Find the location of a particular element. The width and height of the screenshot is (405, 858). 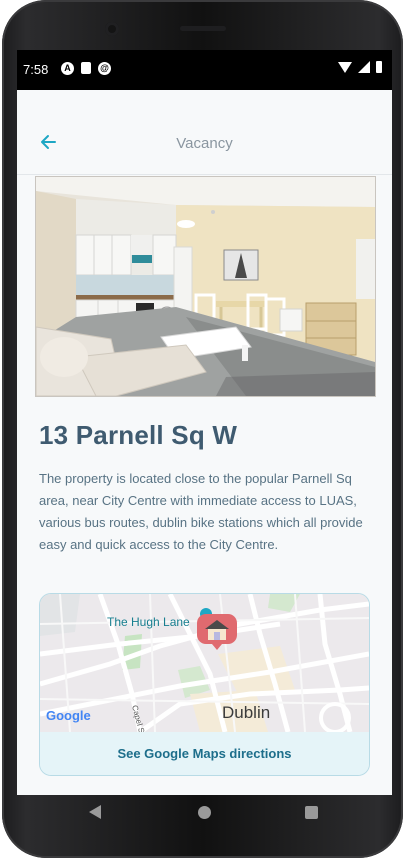

city-label: Dublin is located at coordinates (246, 712).